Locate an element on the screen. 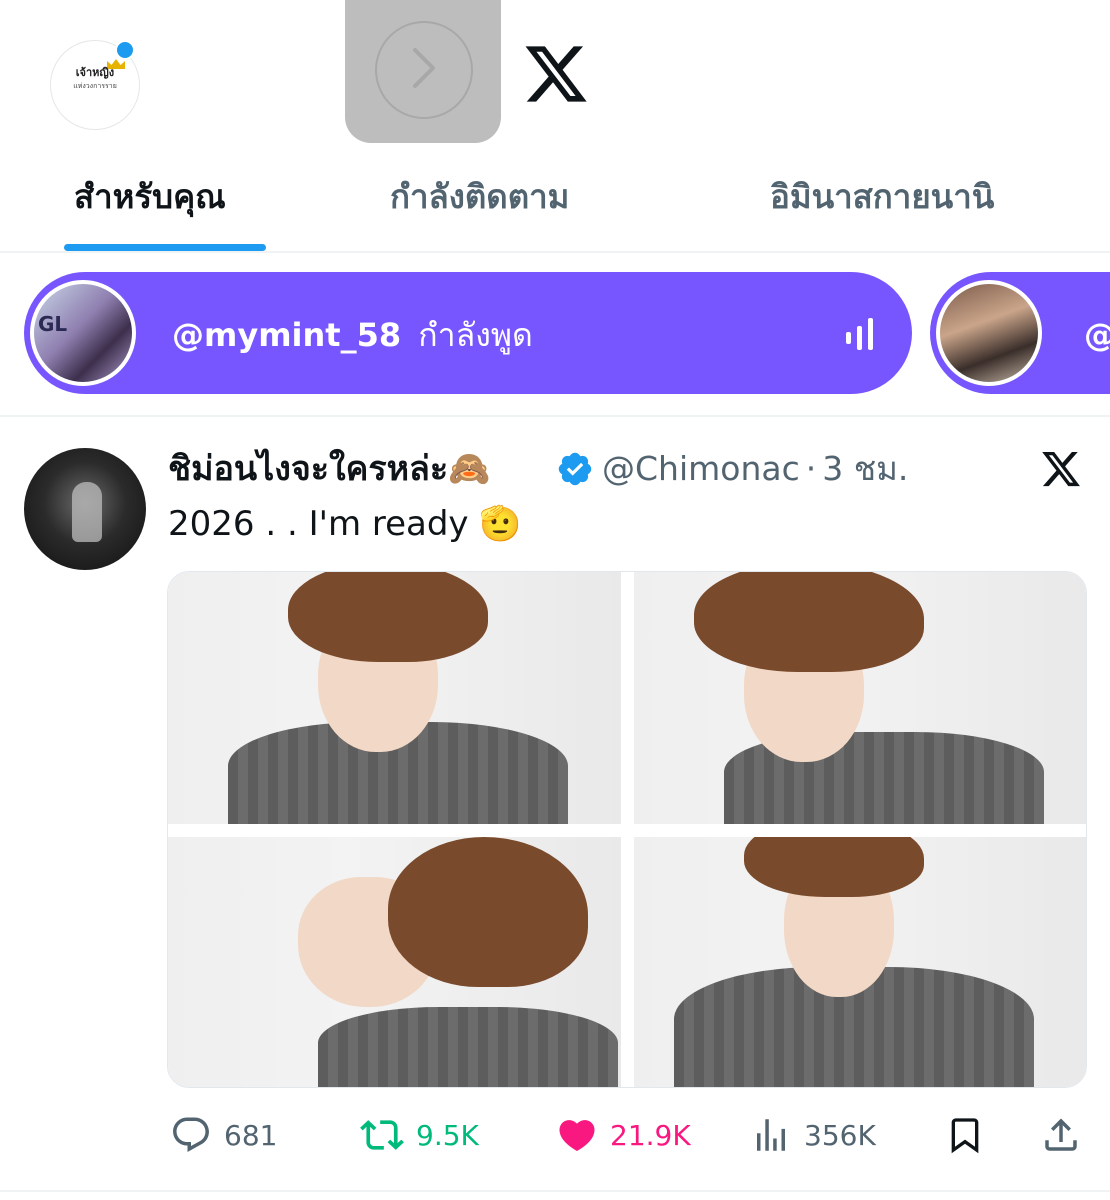 This screenshot has height=1200, width=1110. views-count: 356K is located at coordinates (840, 1135).